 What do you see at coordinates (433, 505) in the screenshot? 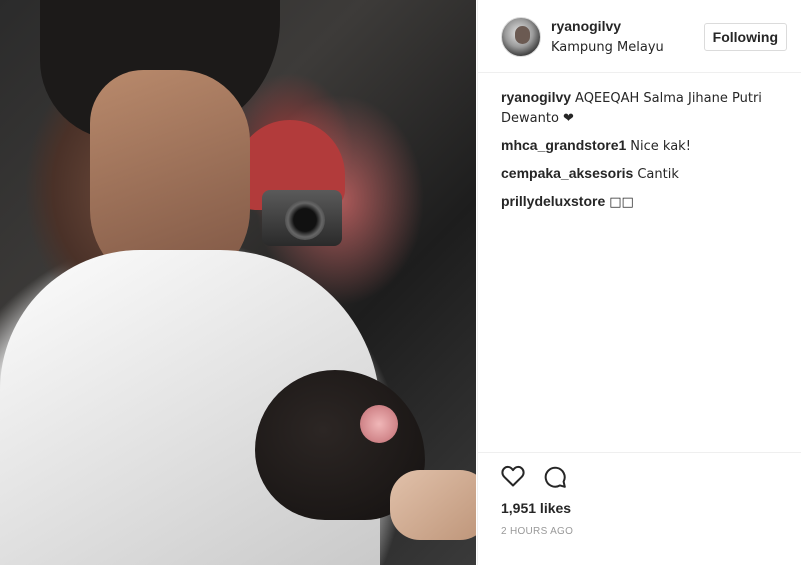
I see `hand` at bounding box center [433, 505].